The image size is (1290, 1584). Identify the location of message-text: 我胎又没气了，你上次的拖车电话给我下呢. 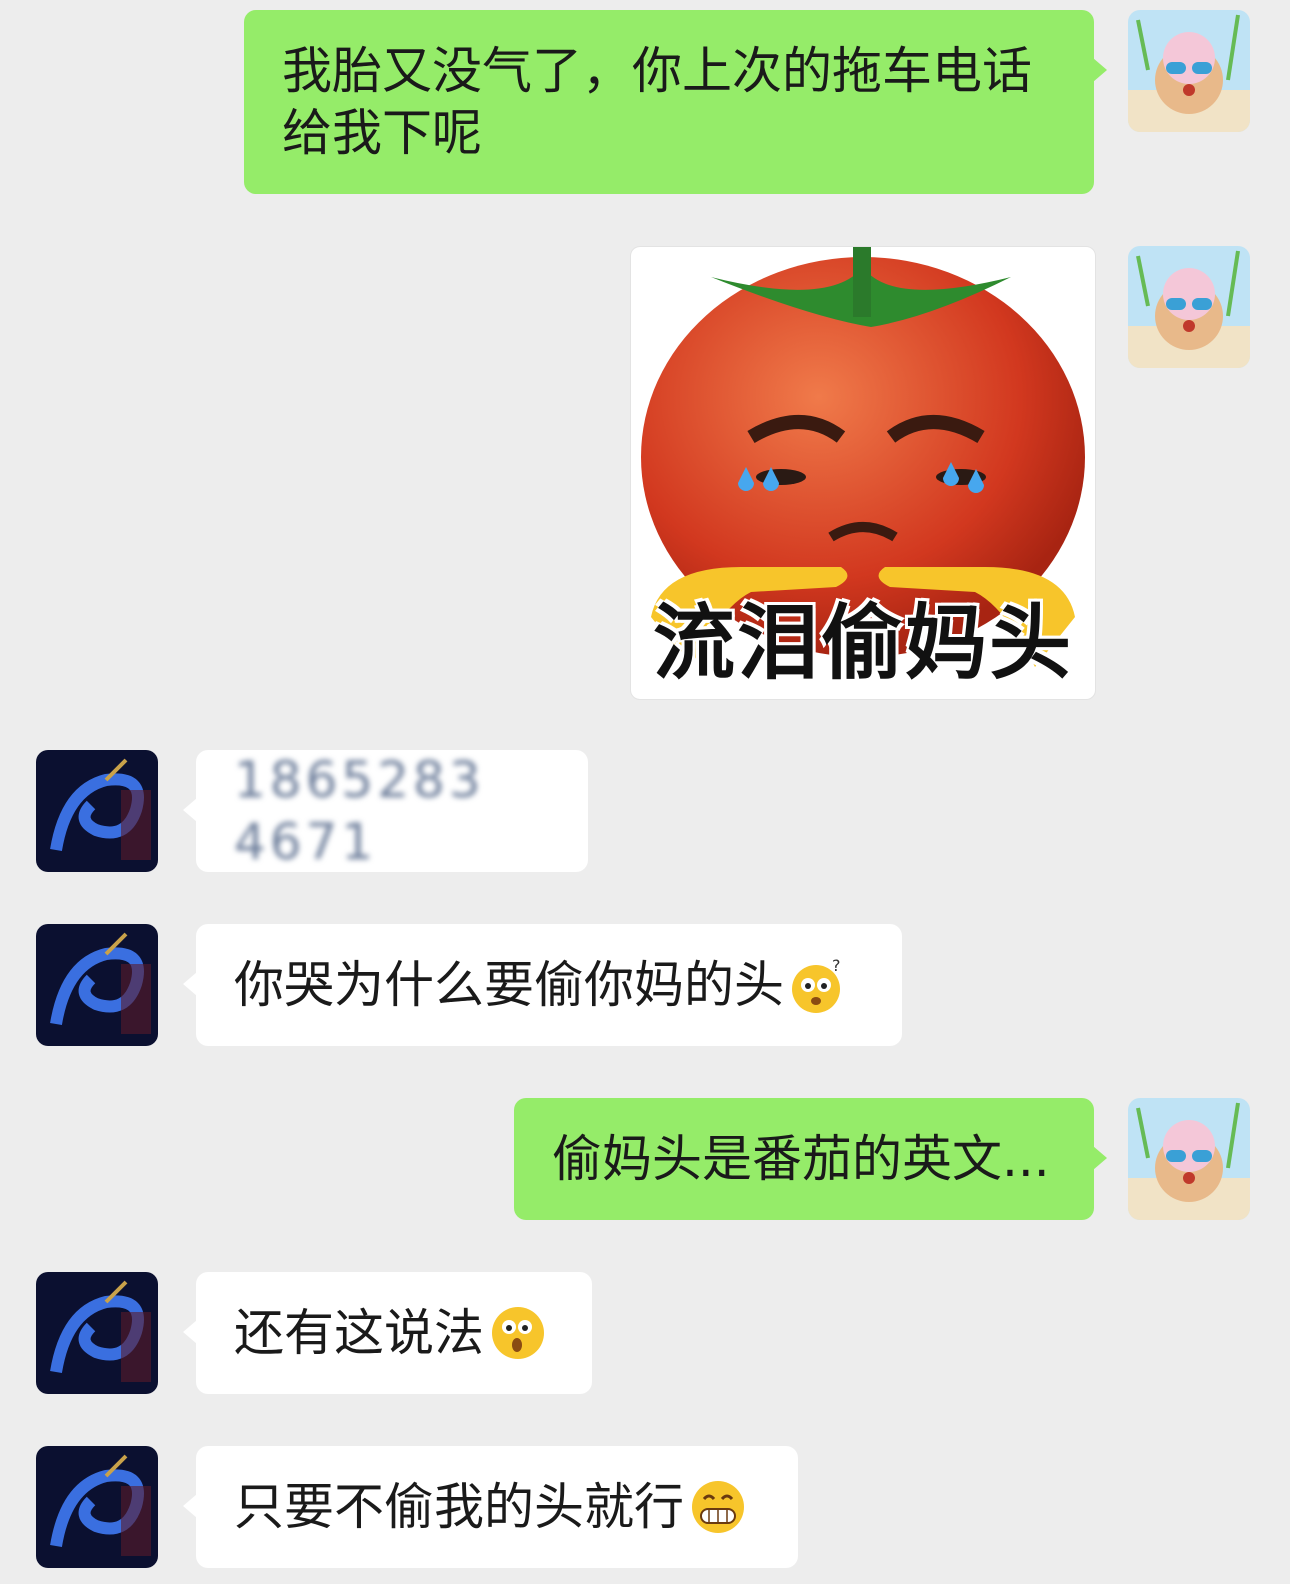
(657, 102).